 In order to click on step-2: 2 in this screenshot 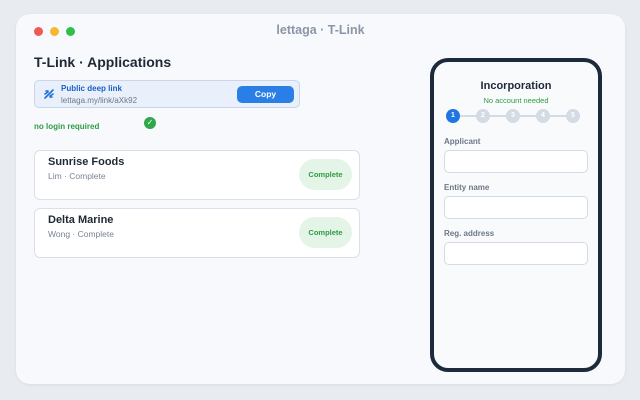, I will do `click(483, 116)`.